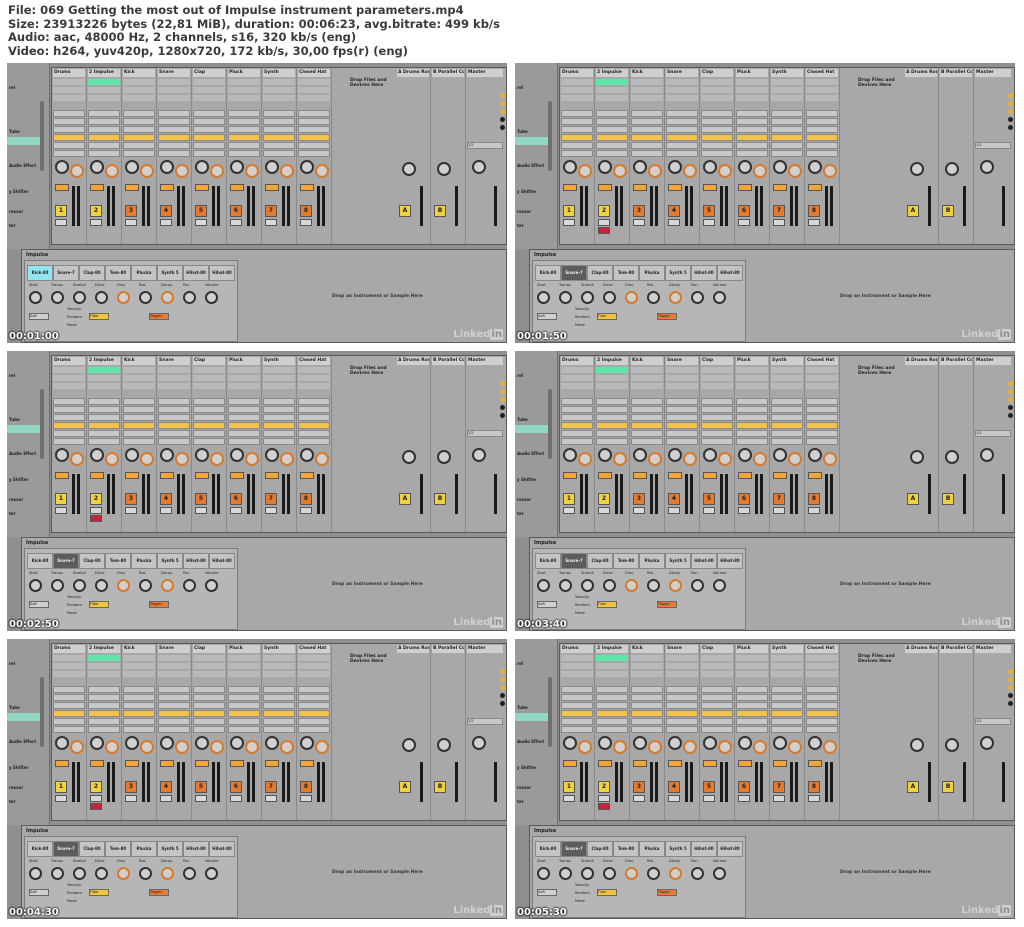  What do you see at coordinates (66, 849) in the screenshot?
I see `sample-slot: Snare-7` at bounding box center [66, 849].